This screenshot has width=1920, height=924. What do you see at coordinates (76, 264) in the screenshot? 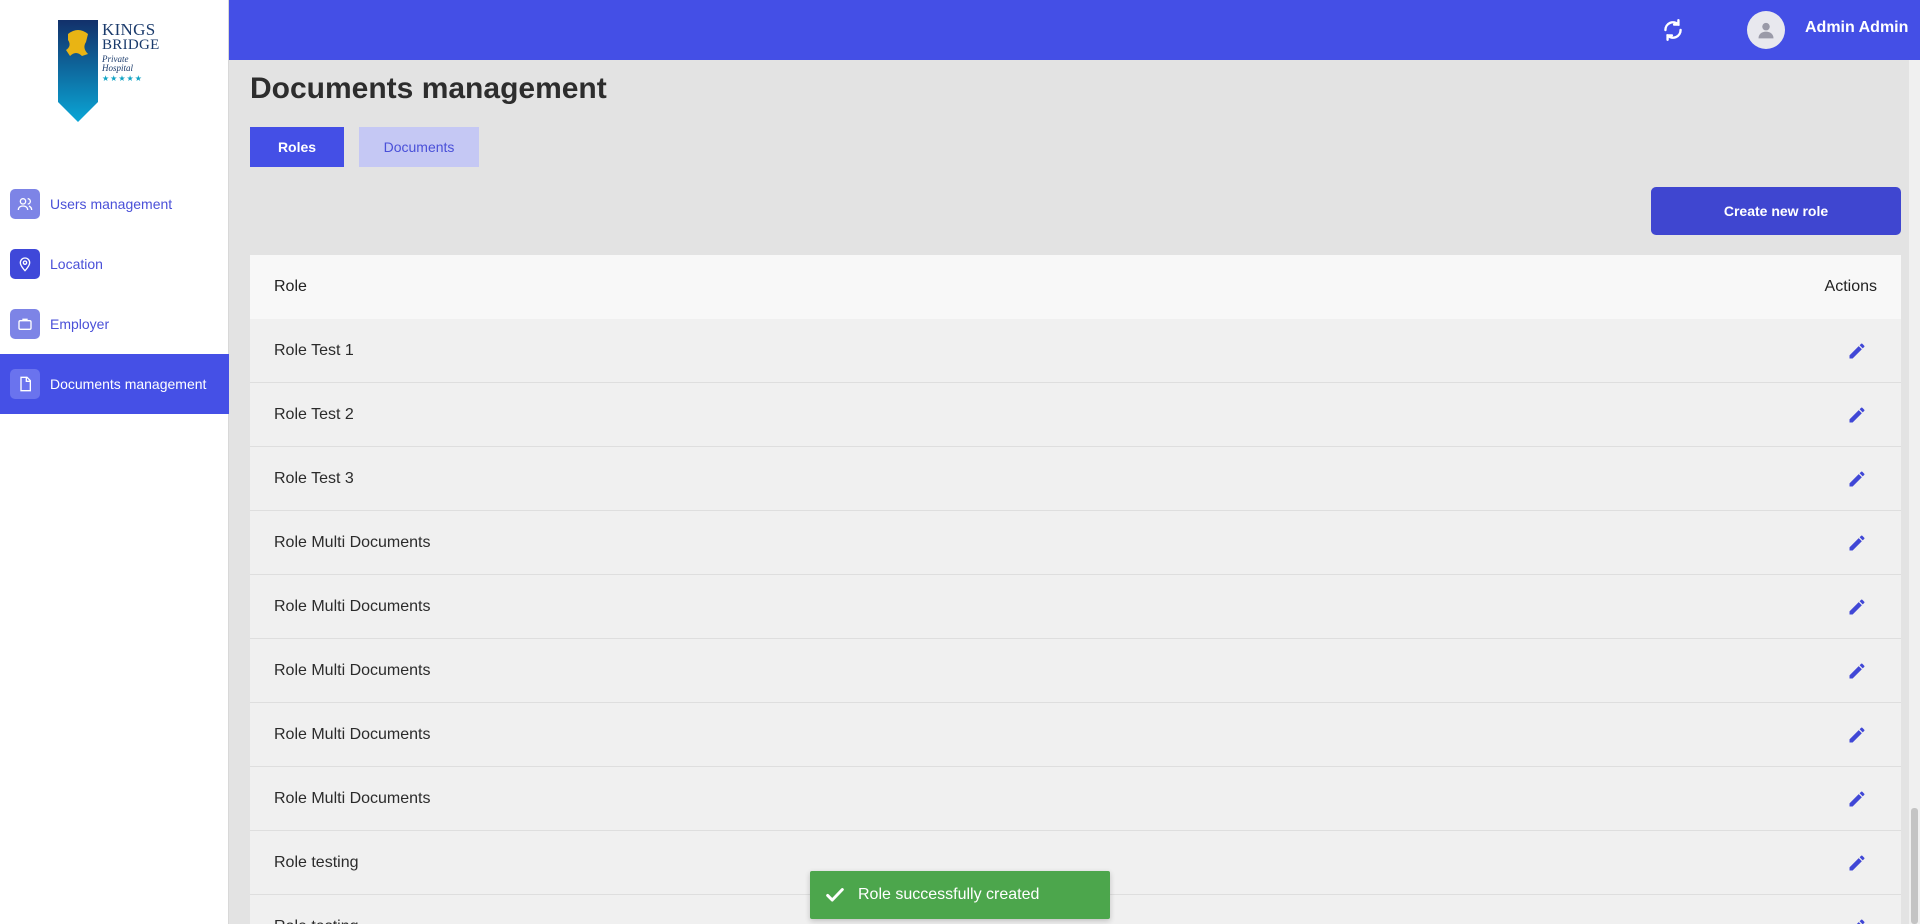
I see `sidebar-item-label: Location` at bounding box center [76, 264].